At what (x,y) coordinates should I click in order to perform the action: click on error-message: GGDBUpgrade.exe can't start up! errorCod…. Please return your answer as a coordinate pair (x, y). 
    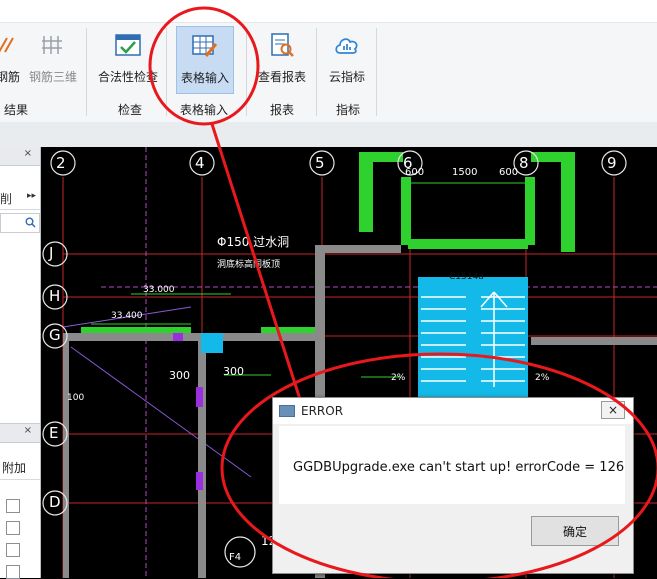
    Looking at the image, I should click on (459, 467).